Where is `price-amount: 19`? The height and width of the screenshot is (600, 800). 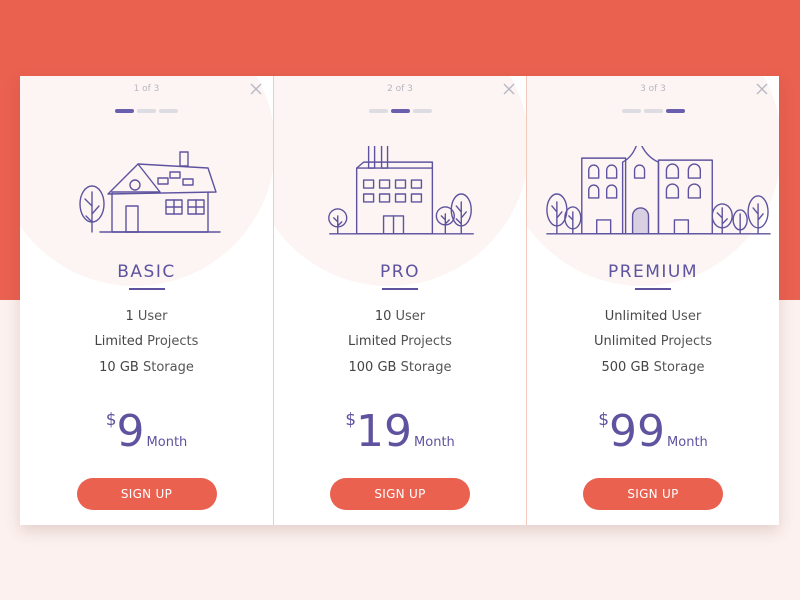 price-amount: 19 is located at coordinates (384, 431).